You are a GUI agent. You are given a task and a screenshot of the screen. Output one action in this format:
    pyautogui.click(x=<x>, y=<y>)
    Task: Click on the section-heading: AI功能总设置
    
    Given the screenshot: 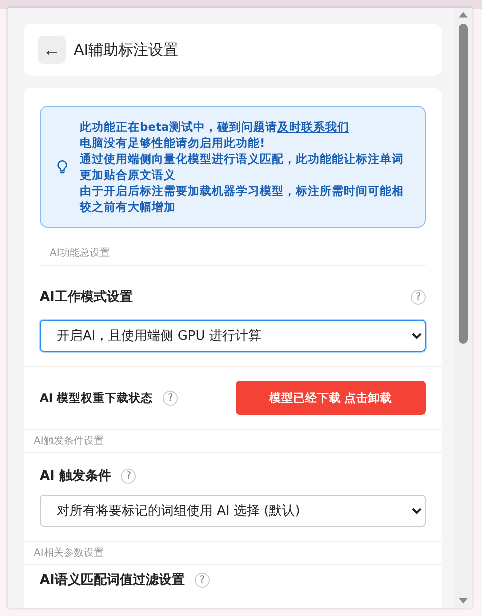 What is the action you would take?
    pyautogui.click(x=80, y=253)
    